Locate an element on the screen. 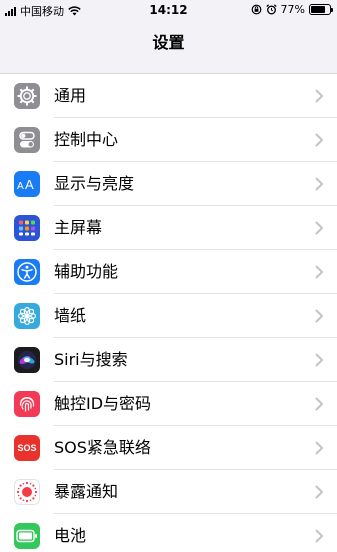 This screenshot has width=337, height=552. app-grid-icon is located at coordinates (27, 228).